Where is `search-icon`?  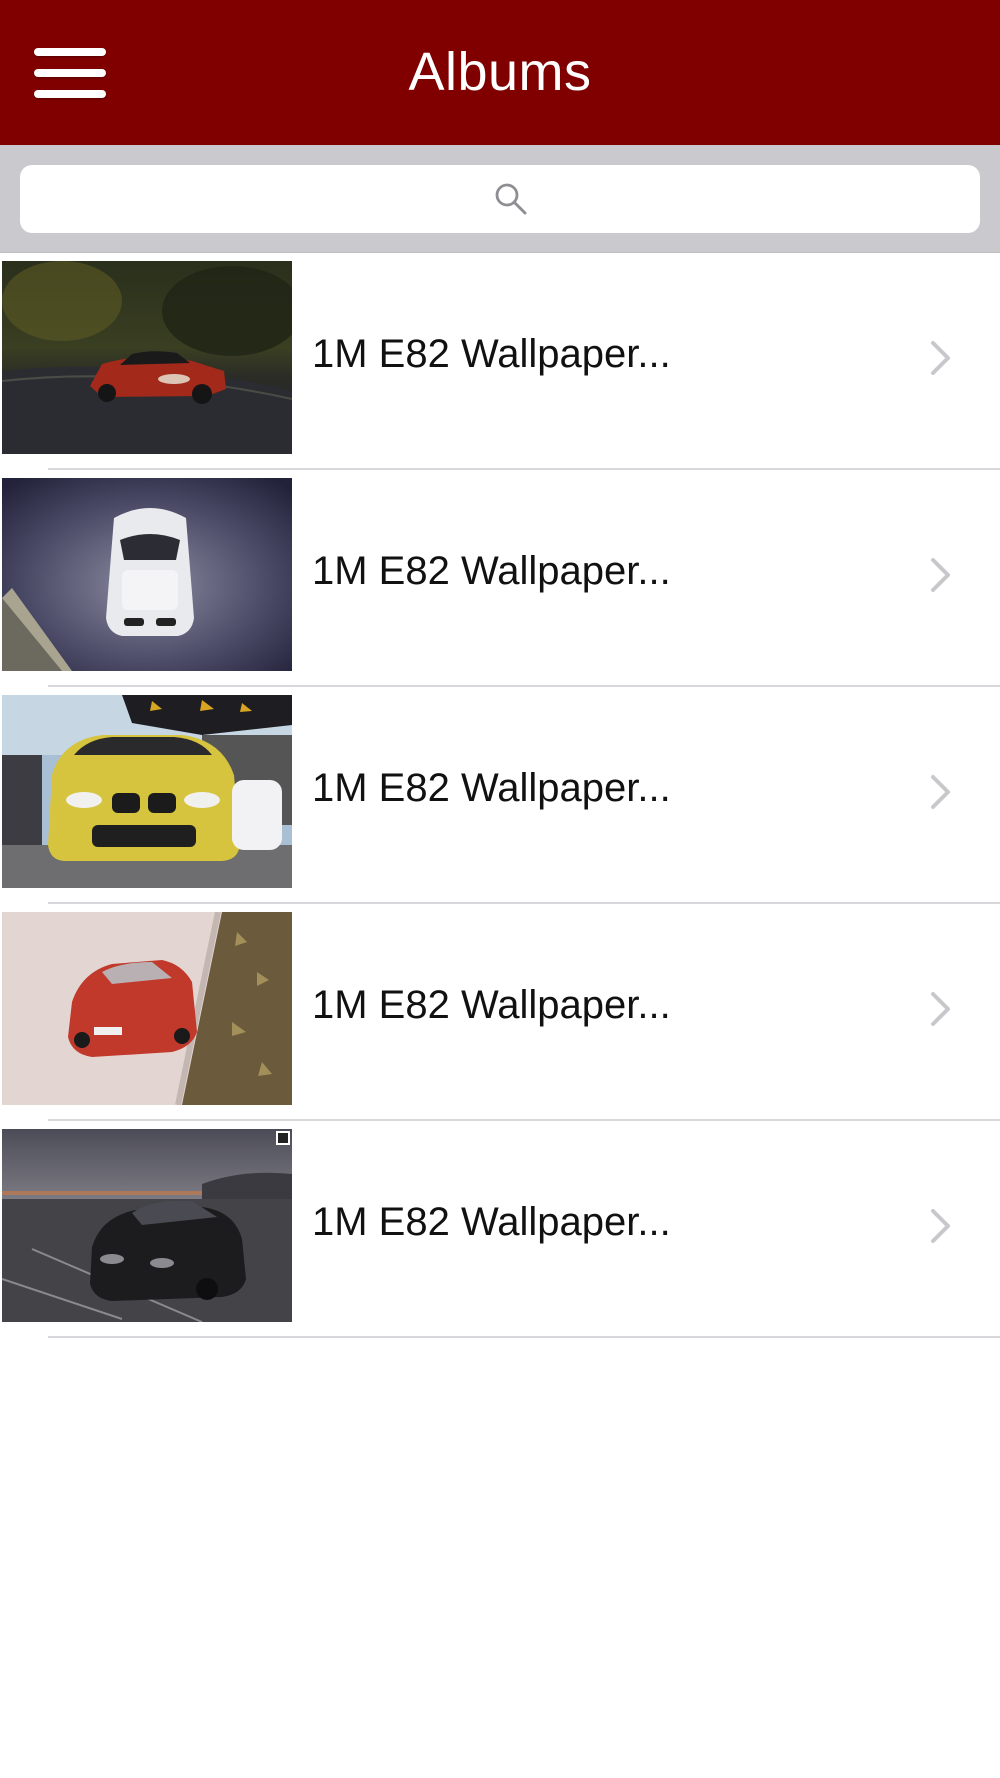 search-icon is located at coordinates (511, 199).